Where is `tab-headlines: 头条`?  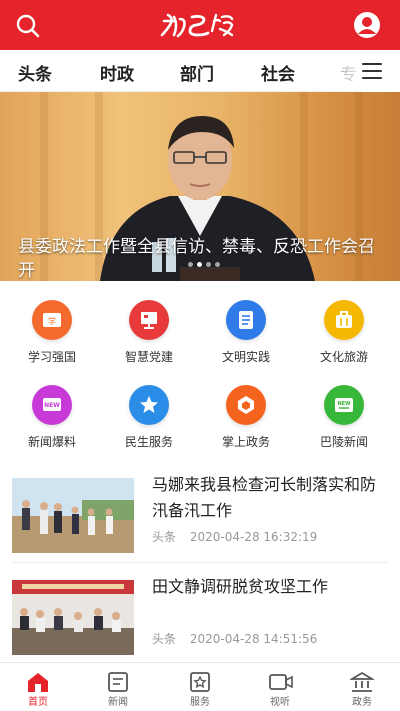 tab-headlines: 头条 is located at coordinates (35, 72).